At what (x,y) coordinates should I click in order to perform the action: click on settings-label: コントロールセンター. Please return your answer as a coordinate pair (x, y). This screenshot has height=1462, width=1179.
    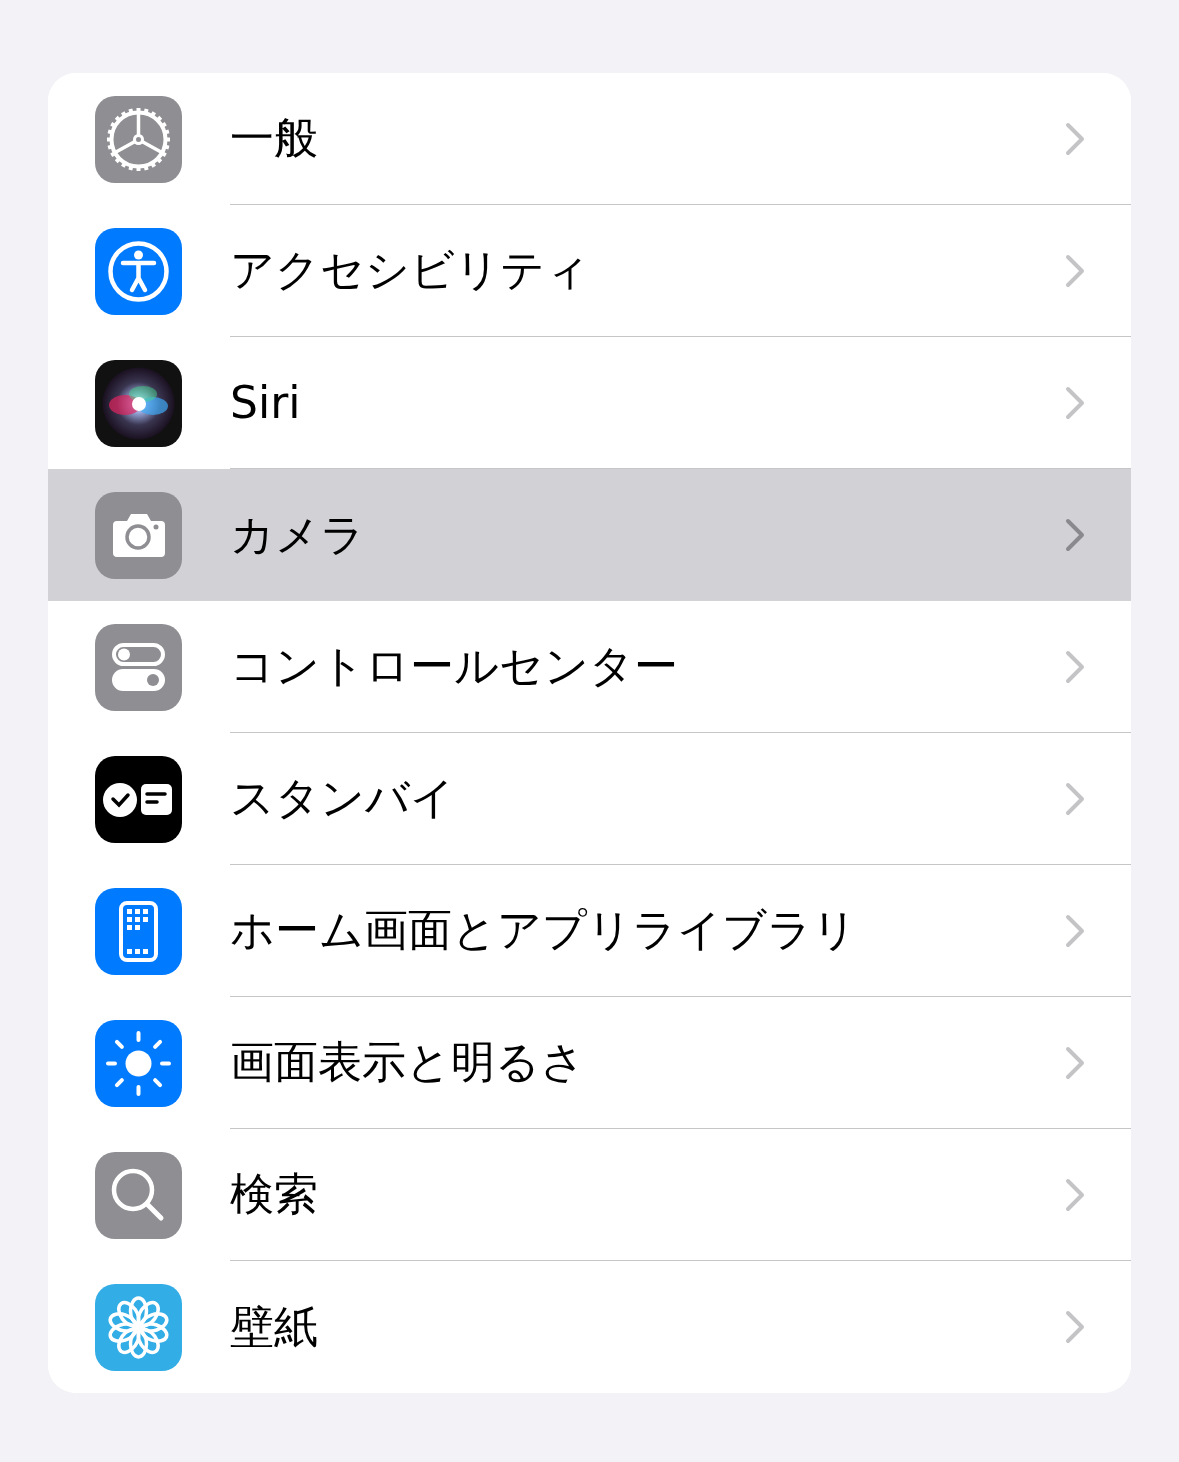
    Looking at the image, I should click on (454, 666).